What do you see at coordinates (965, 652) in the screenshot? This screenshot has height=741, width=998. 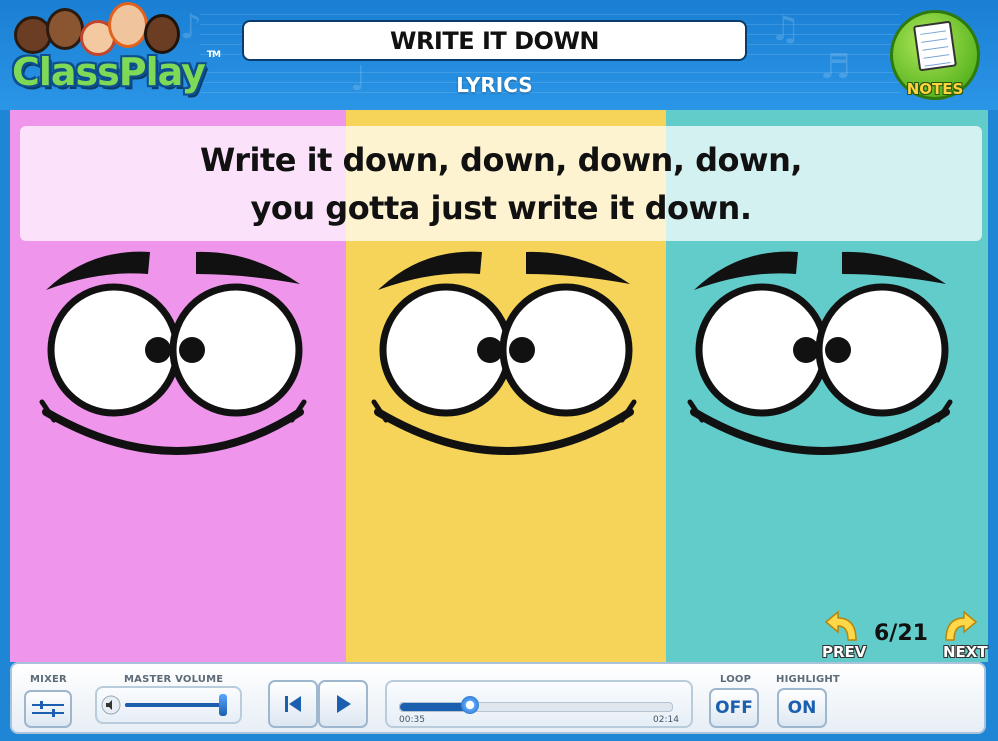 I see `next-label: NEXT` at bounding box center [965, 652].